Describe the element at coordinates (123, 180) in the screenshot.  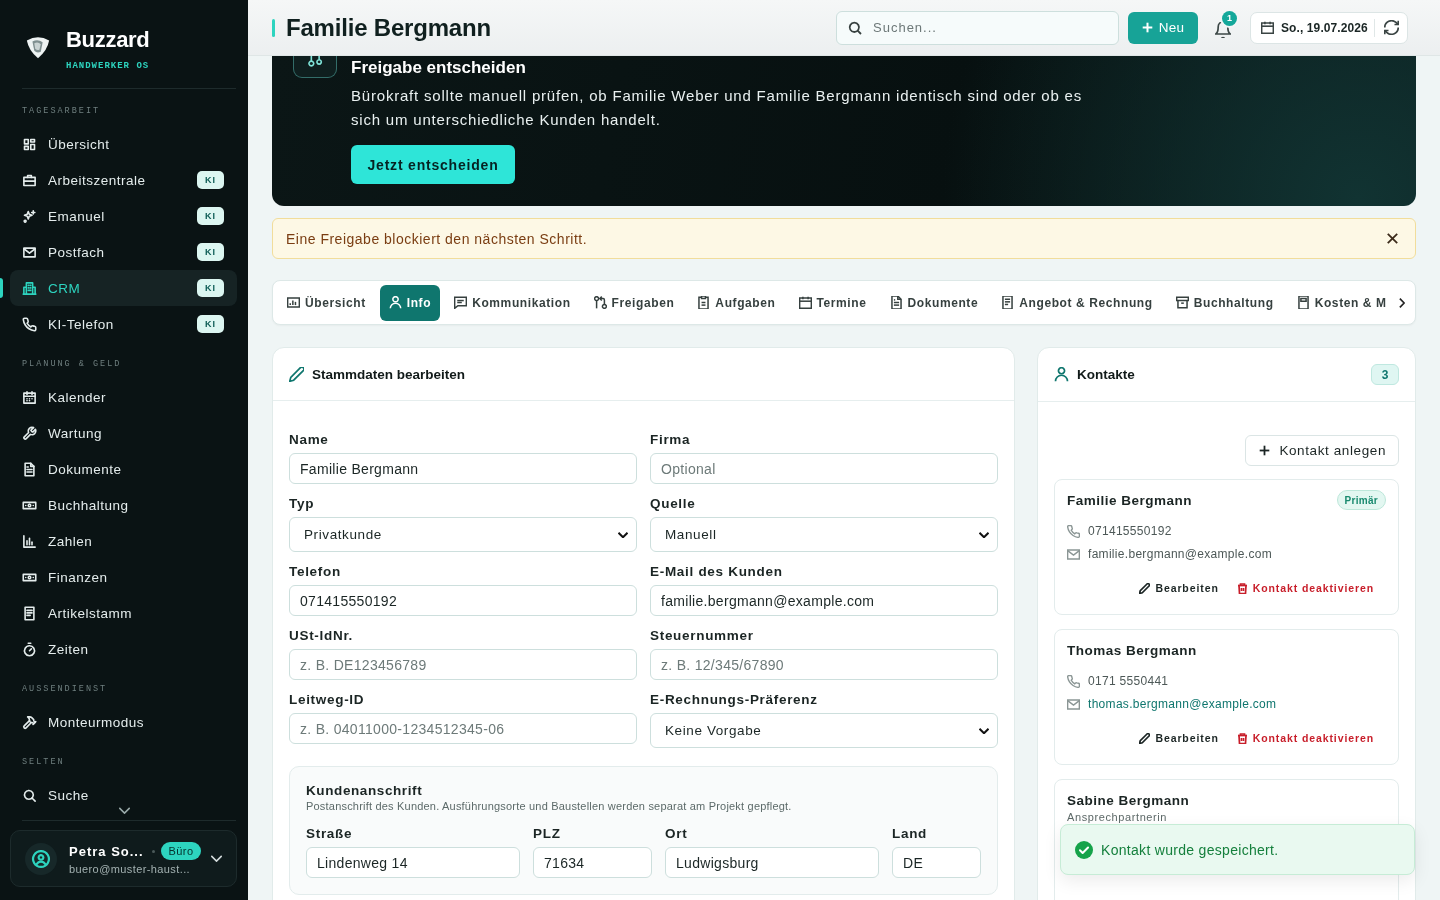
I see `sidebar-item: Arbeitszentrale KI` at that location.